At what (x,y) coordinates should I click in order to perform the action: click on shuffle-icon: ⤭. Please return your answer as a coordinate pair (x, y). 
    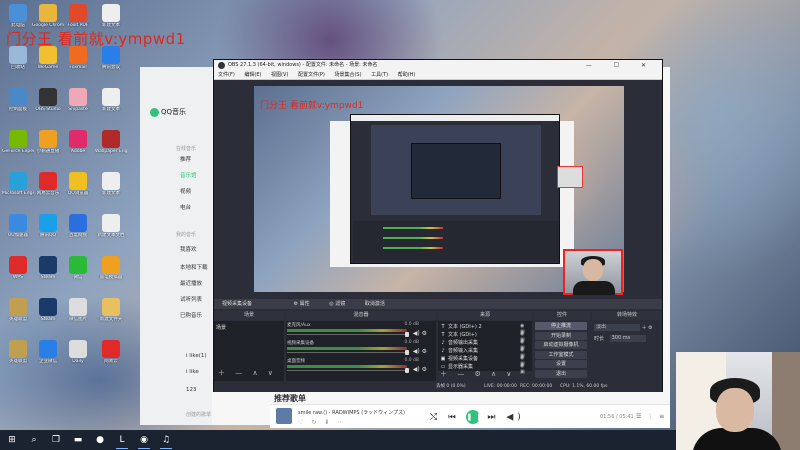
    Looking at the image, I should click on (435, 418).